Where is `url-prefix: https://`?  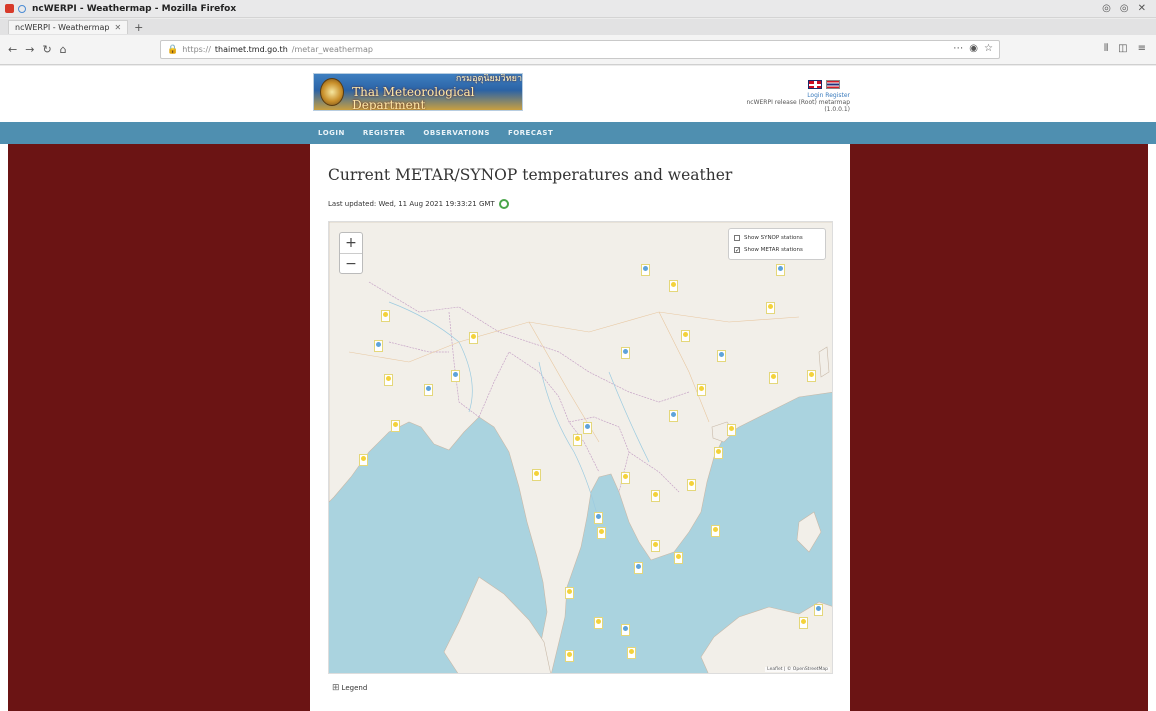
url-prefix: https:// is located at coordinates (196, 49).